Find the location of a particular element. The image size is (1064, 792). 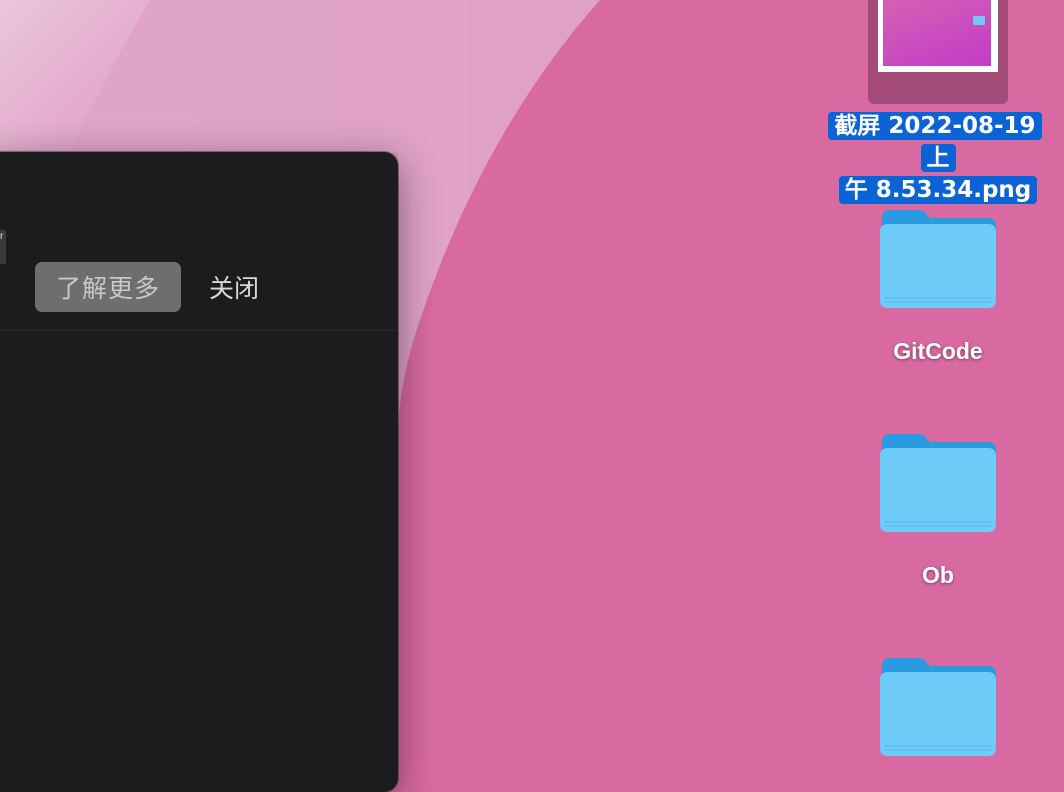

folder-label: GitCode is located at coordinates (938, 351).